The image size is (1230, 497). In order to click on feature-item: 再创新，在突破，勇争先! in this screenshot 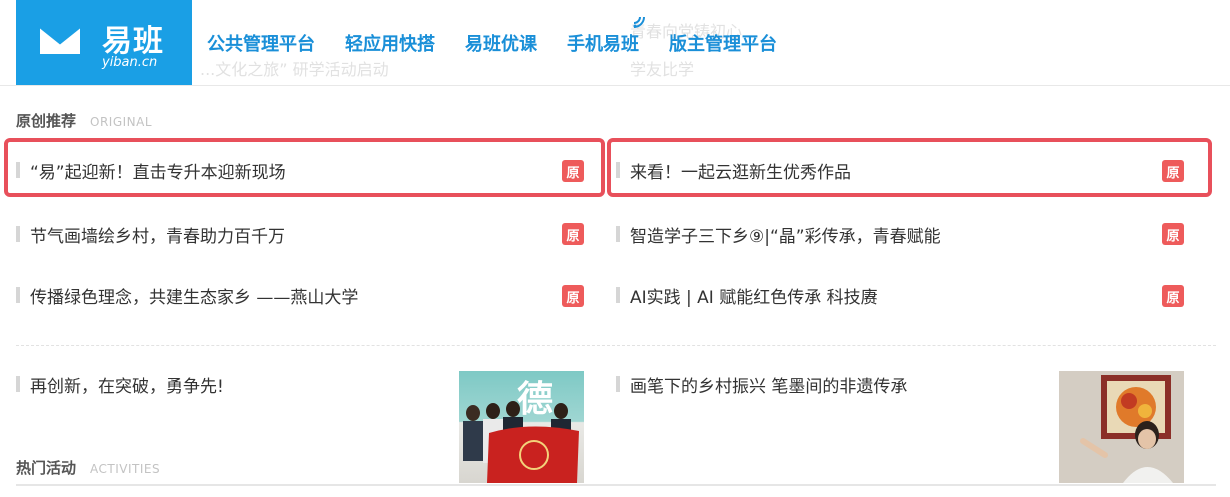, I will do `click(120, 384)`.